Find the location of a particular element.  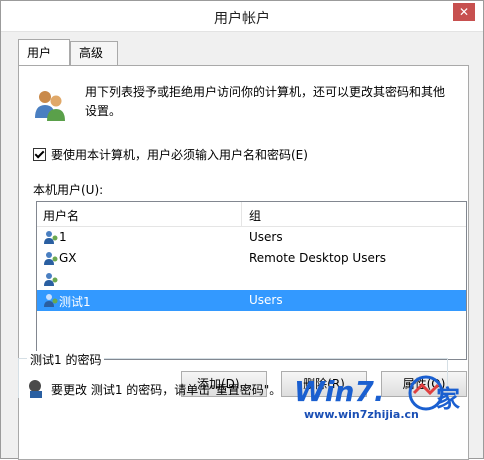

close-button: ✕ is located at coordinates (464, 12).